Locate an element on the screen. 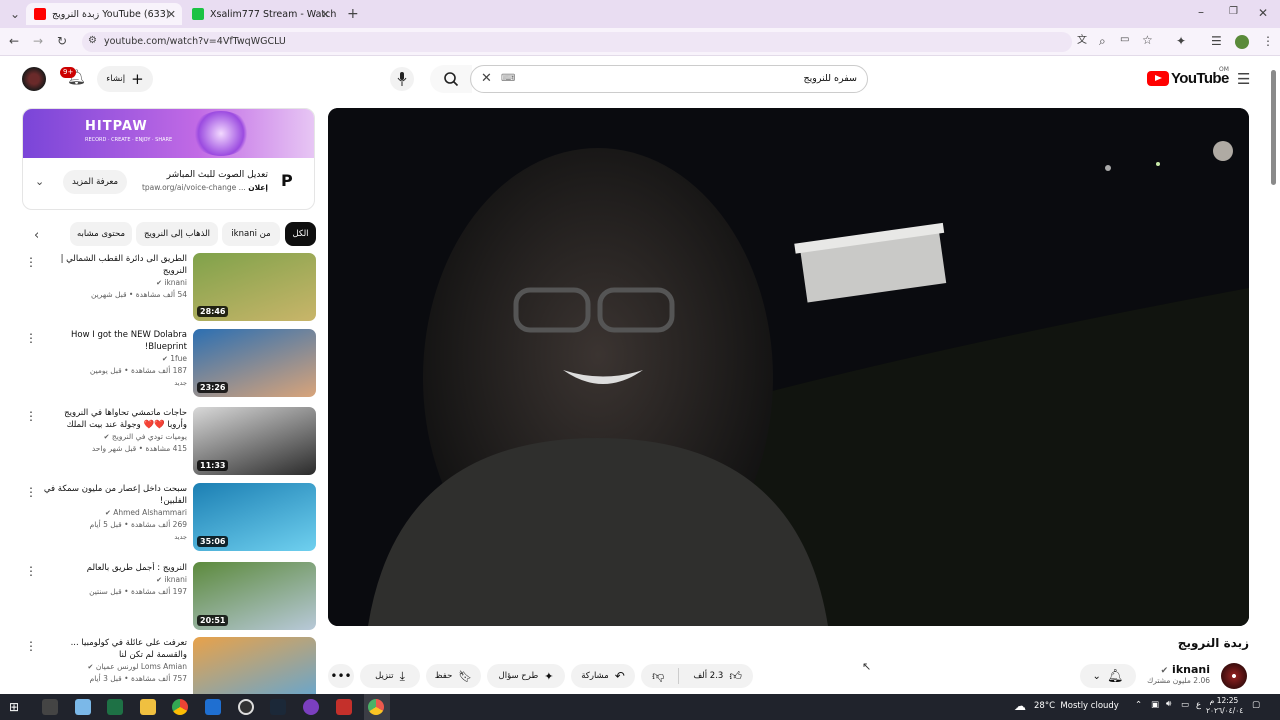 The width and height of the screenshot is (1280, 720). minimize-window-icon: – is located at coordinates (1201, 12).